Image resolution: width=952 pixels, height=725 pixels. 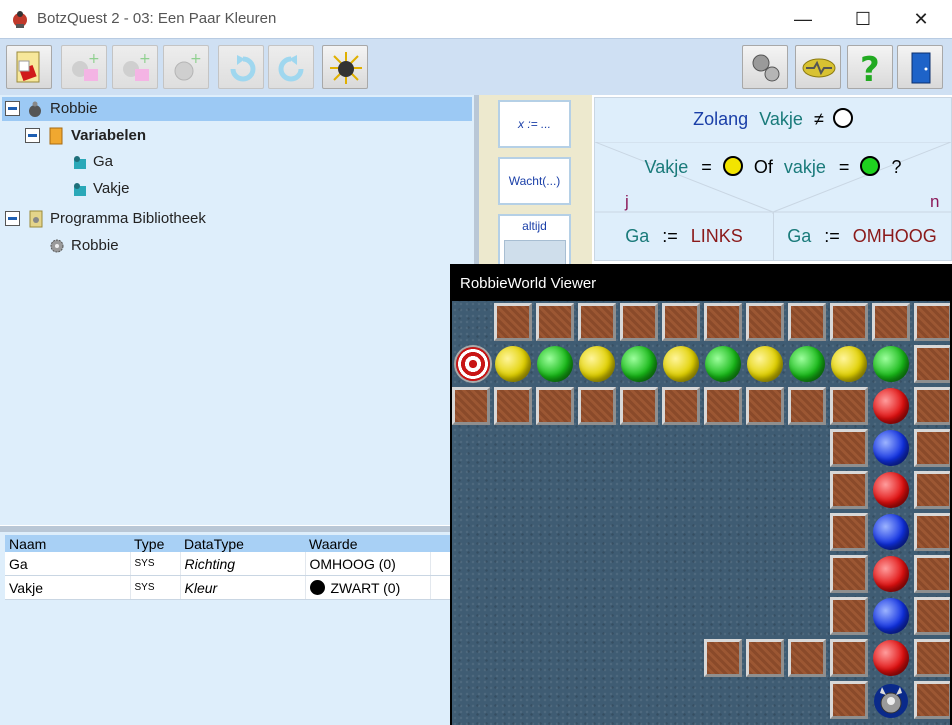 I want to click on table-row: Vakje SYS Kleur ZWART (0), so click(x=238, y=587).